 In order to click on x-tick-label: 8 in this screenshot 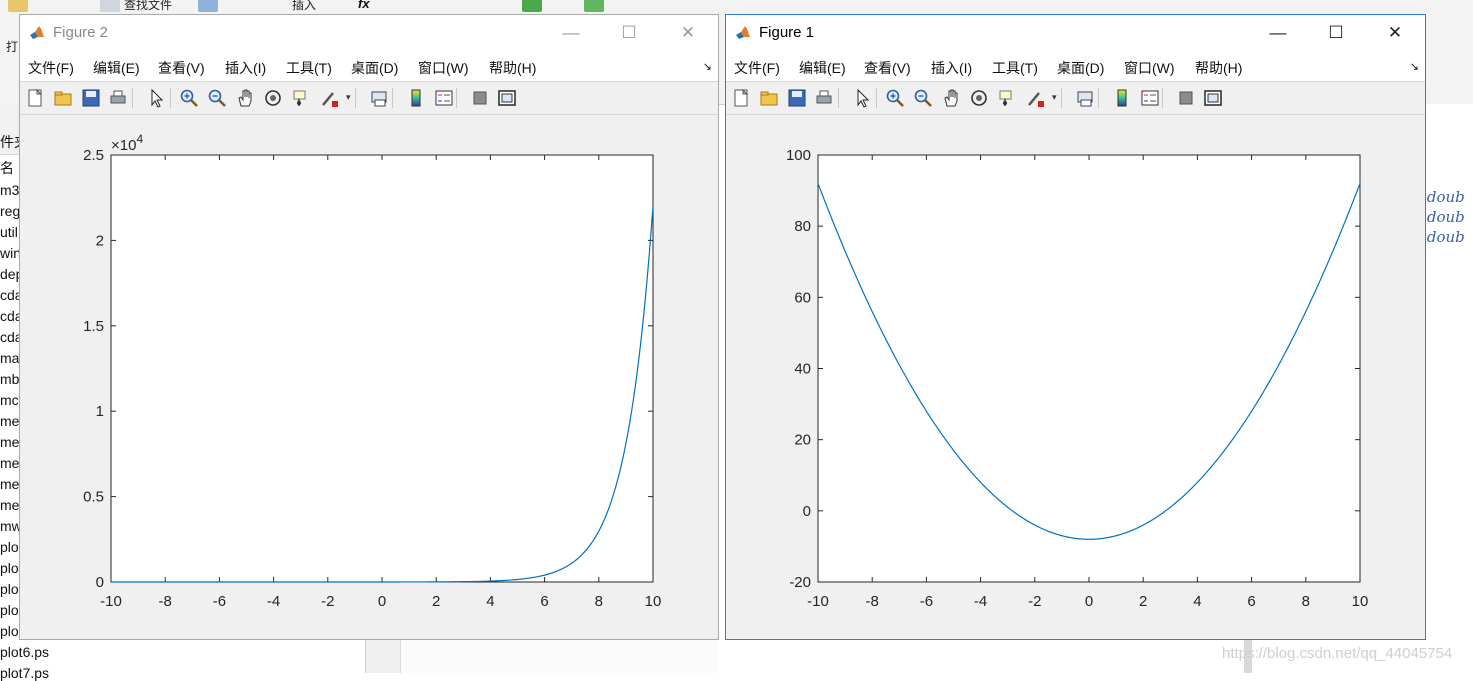, I will do `click(1306, 601)`.